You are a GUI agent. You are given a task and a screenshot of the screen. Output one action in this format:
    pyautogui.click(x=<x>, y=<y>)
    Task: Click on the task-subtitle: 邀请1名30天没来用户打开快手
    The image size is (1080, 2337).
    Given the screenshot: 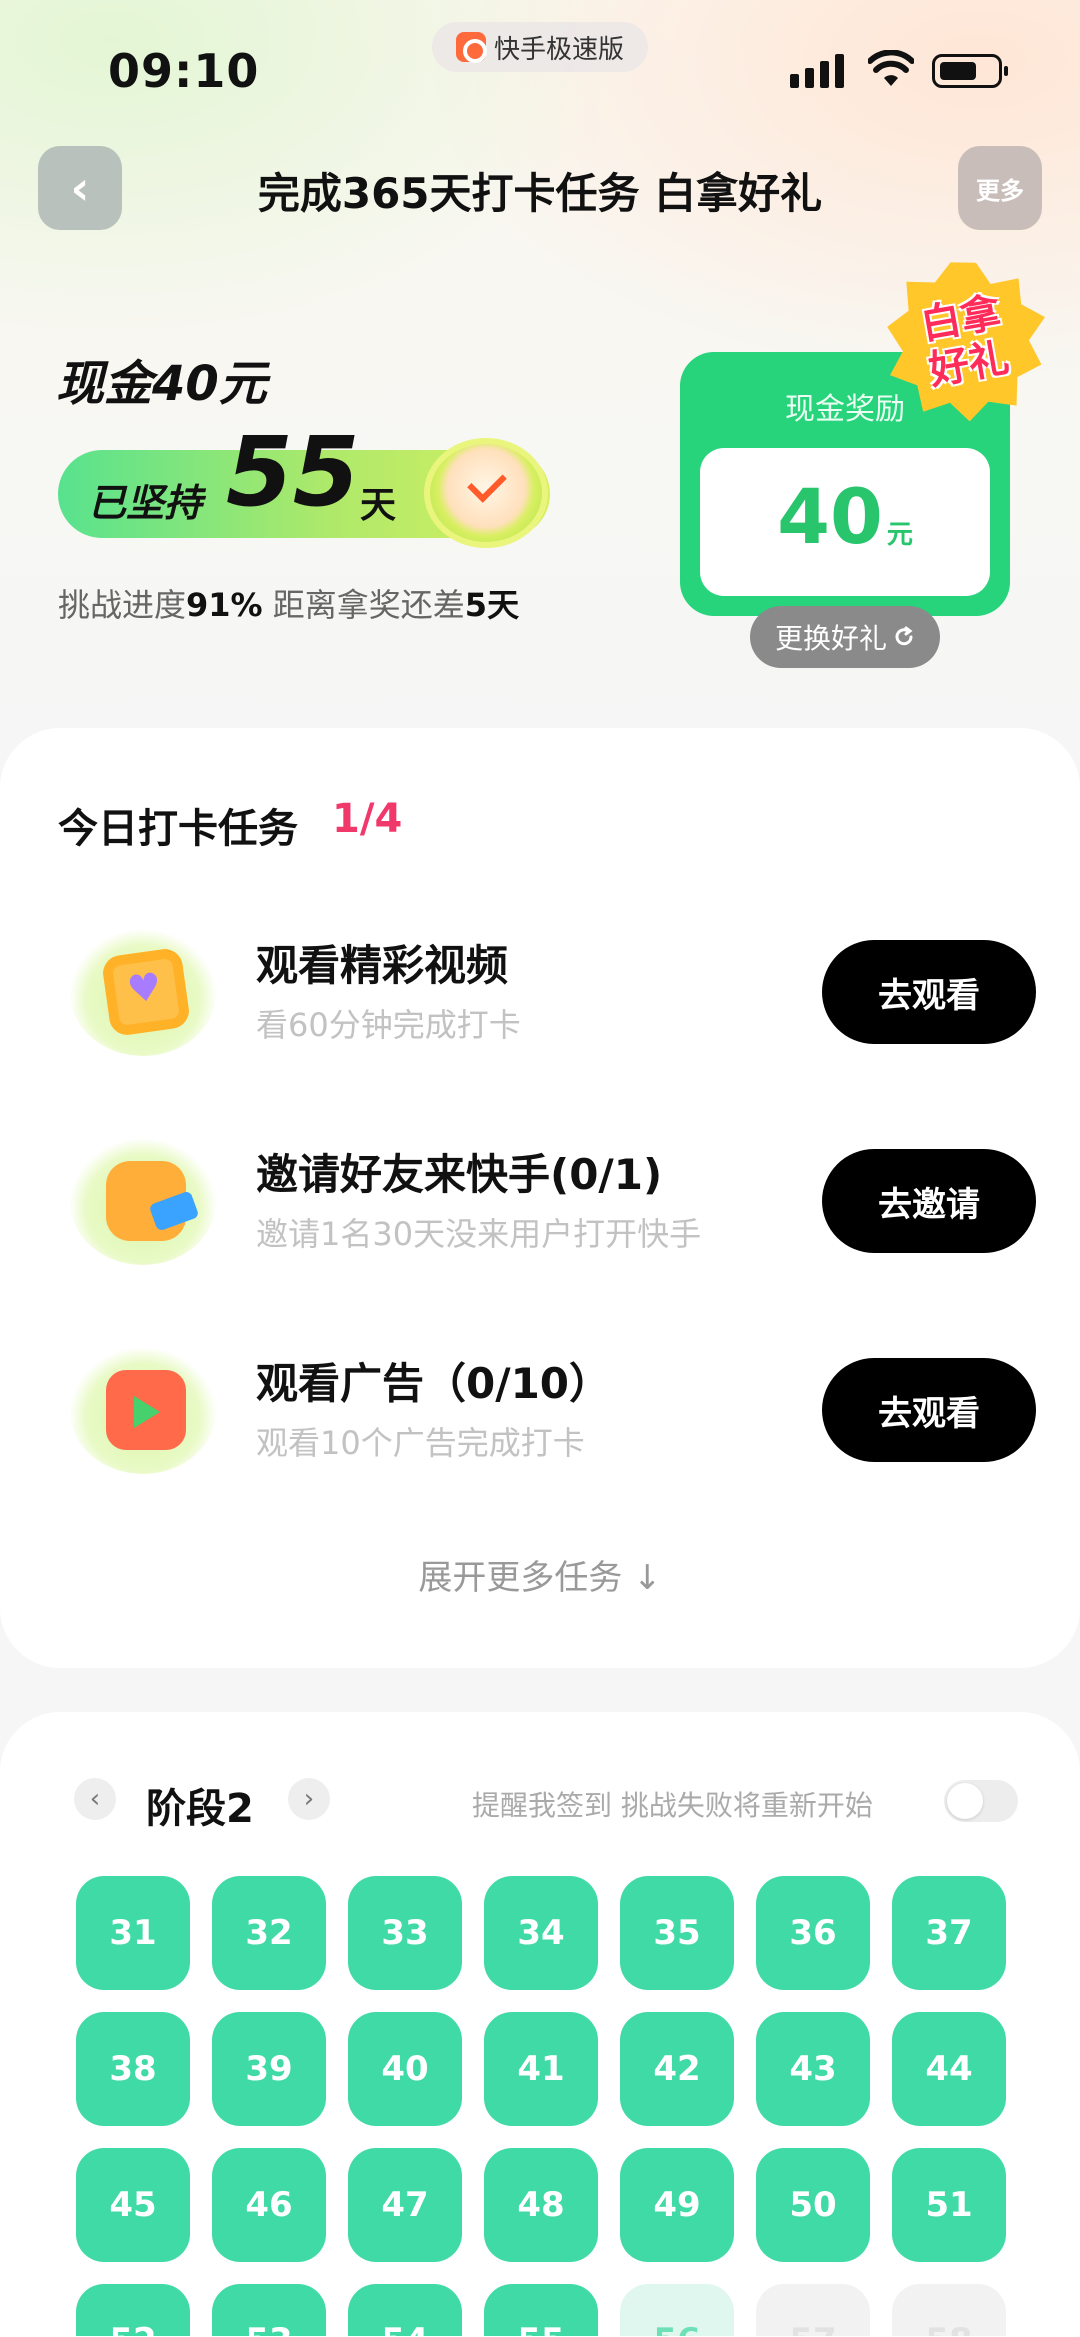 What is the action you would take?
    pyautogui.click(x=479, y=1234)
    